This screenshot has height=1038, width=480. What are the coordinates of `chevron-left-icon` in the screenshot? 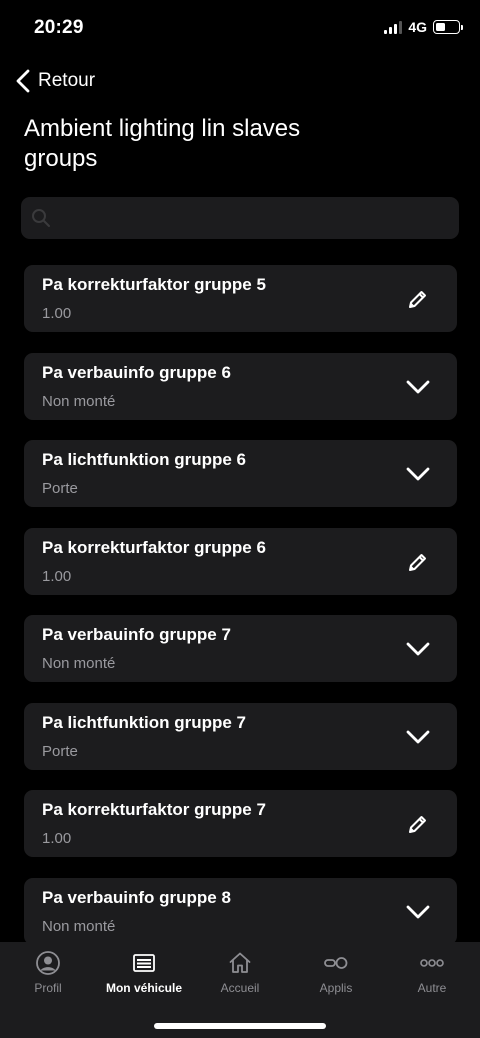 It's located at (23, 81).